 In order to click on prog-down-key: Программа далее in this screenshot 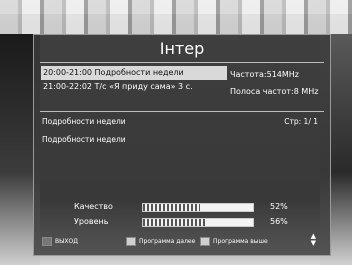, I will do `click(160, 241)`.